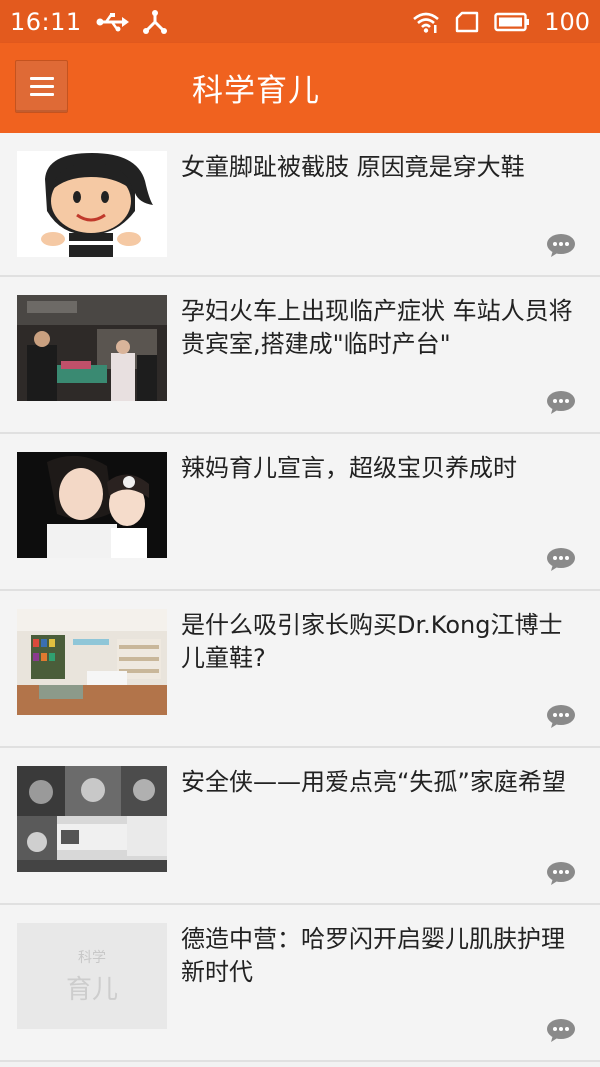 The height and width of the screenshot is (1067, 600). I want to click on status-time: 16:11, so click(46, 21).